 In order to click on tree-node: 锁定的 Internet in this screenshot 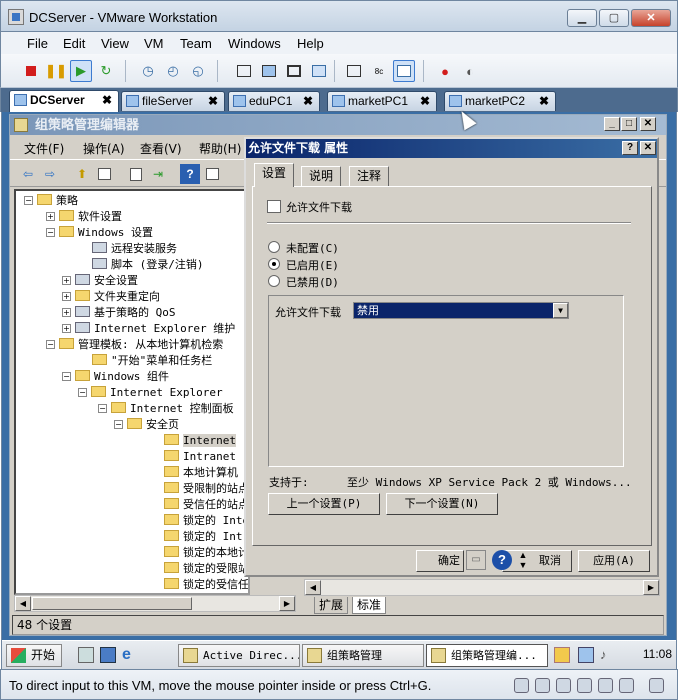, I will do `click(206, 521)`.